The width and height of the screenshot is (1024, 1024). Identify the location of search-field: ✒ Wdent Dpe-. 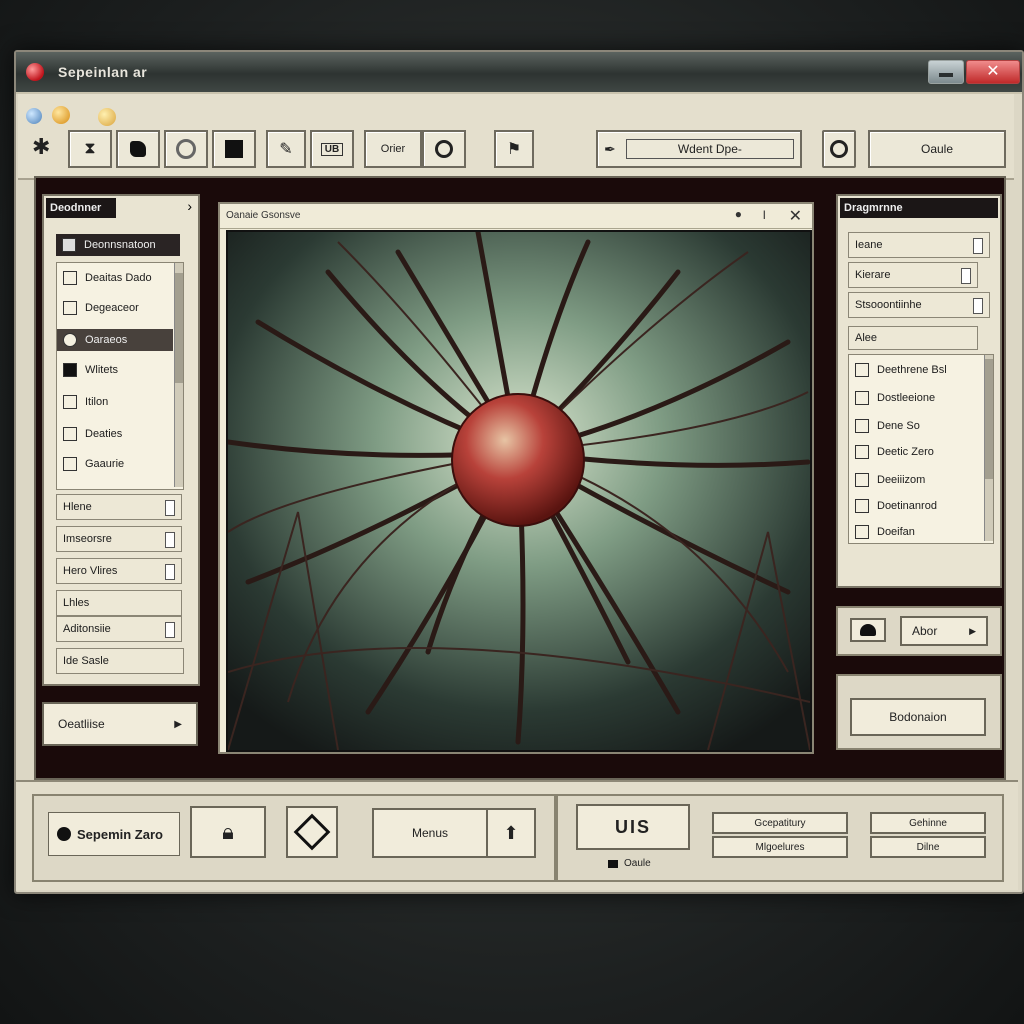
(699, 149).